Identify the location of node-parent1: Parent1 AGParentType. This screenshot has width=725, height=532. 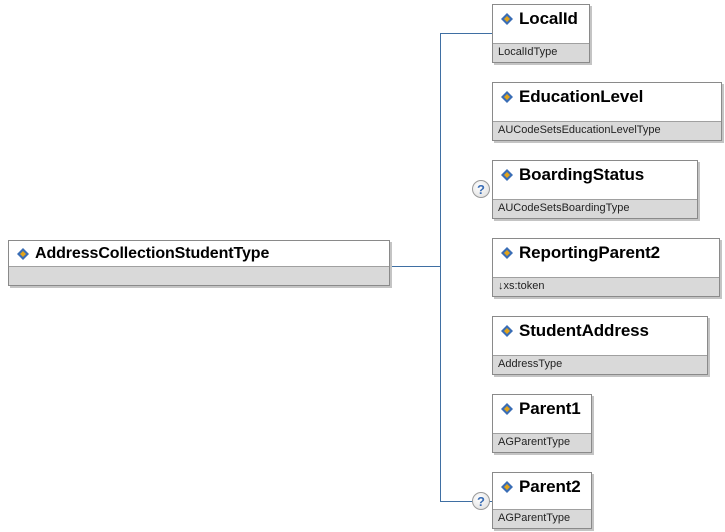
(542, 423).